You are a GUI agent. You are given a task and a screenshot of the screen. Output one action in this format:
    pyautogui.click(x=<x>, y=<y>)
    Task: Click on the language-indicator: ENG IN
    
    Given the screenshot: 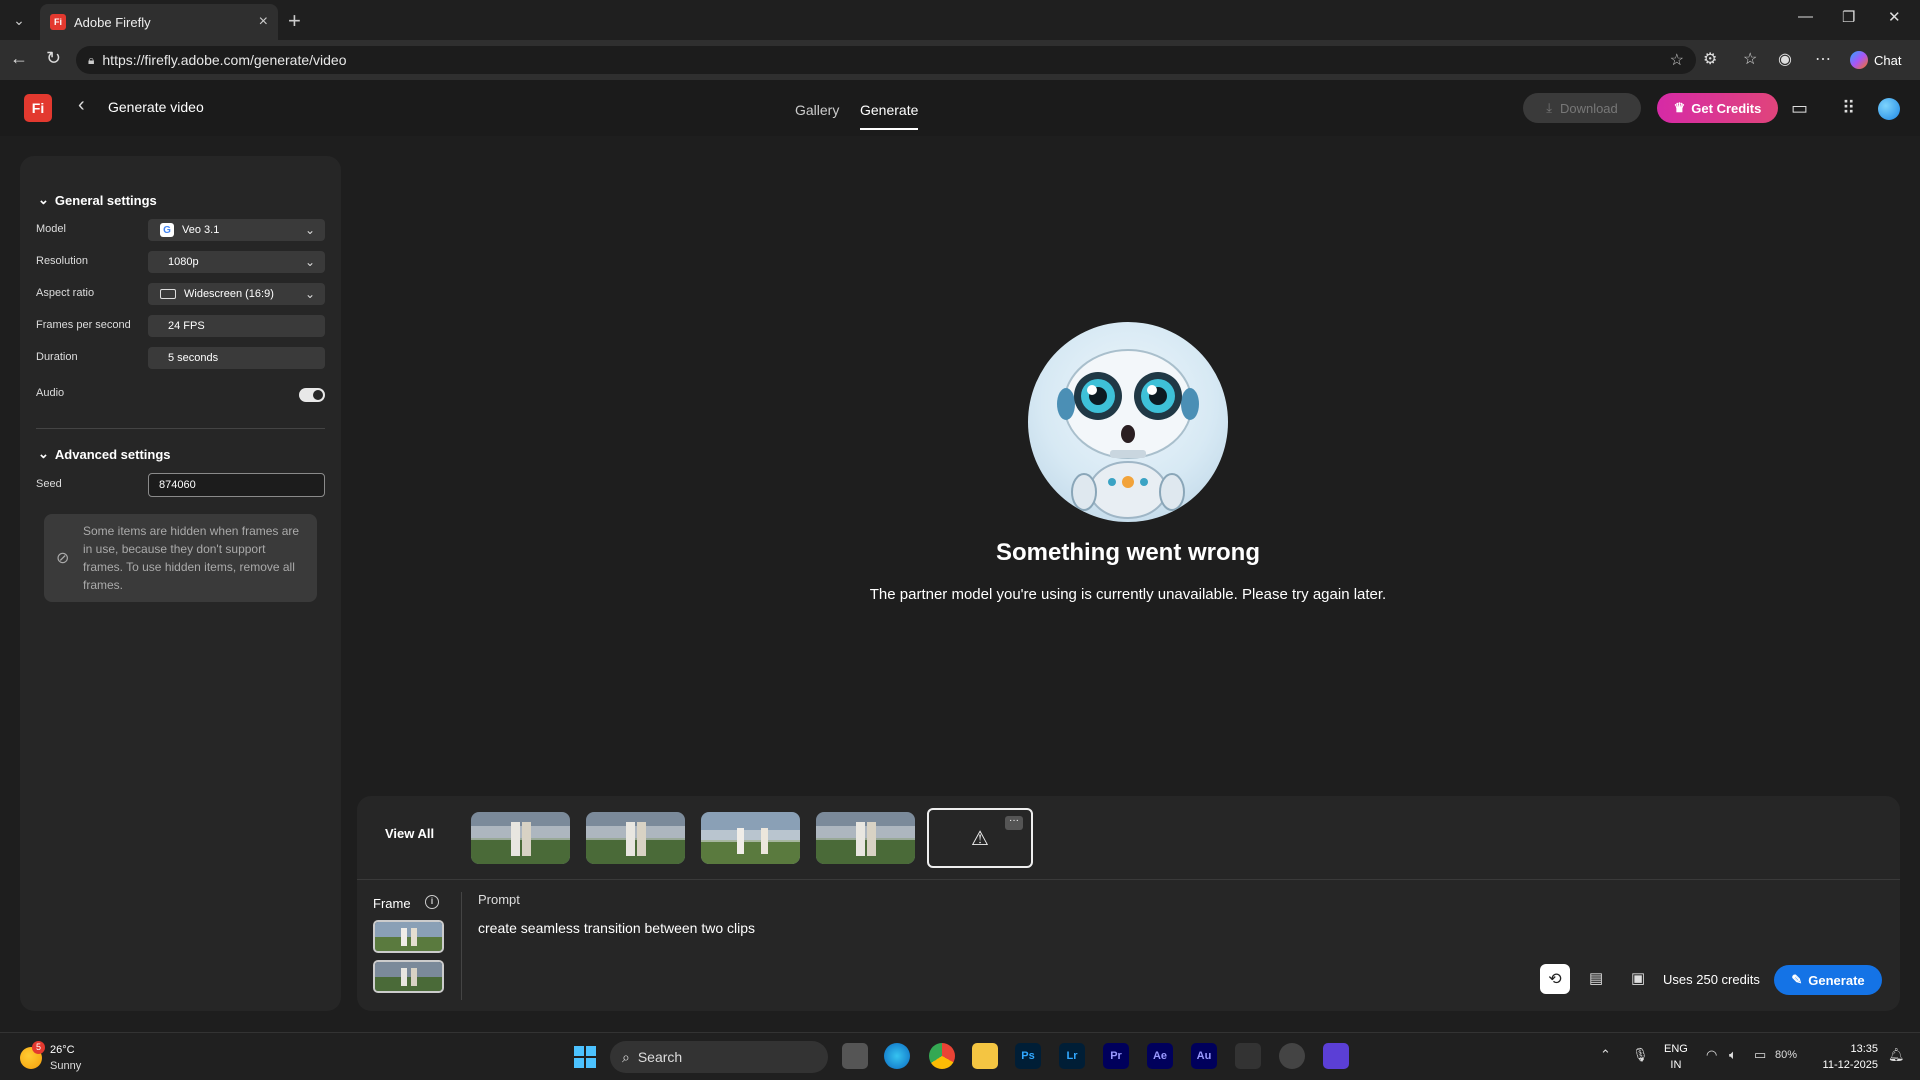 What is the action you would take?
    pyautogui.click(x=1676, y=1057)
    